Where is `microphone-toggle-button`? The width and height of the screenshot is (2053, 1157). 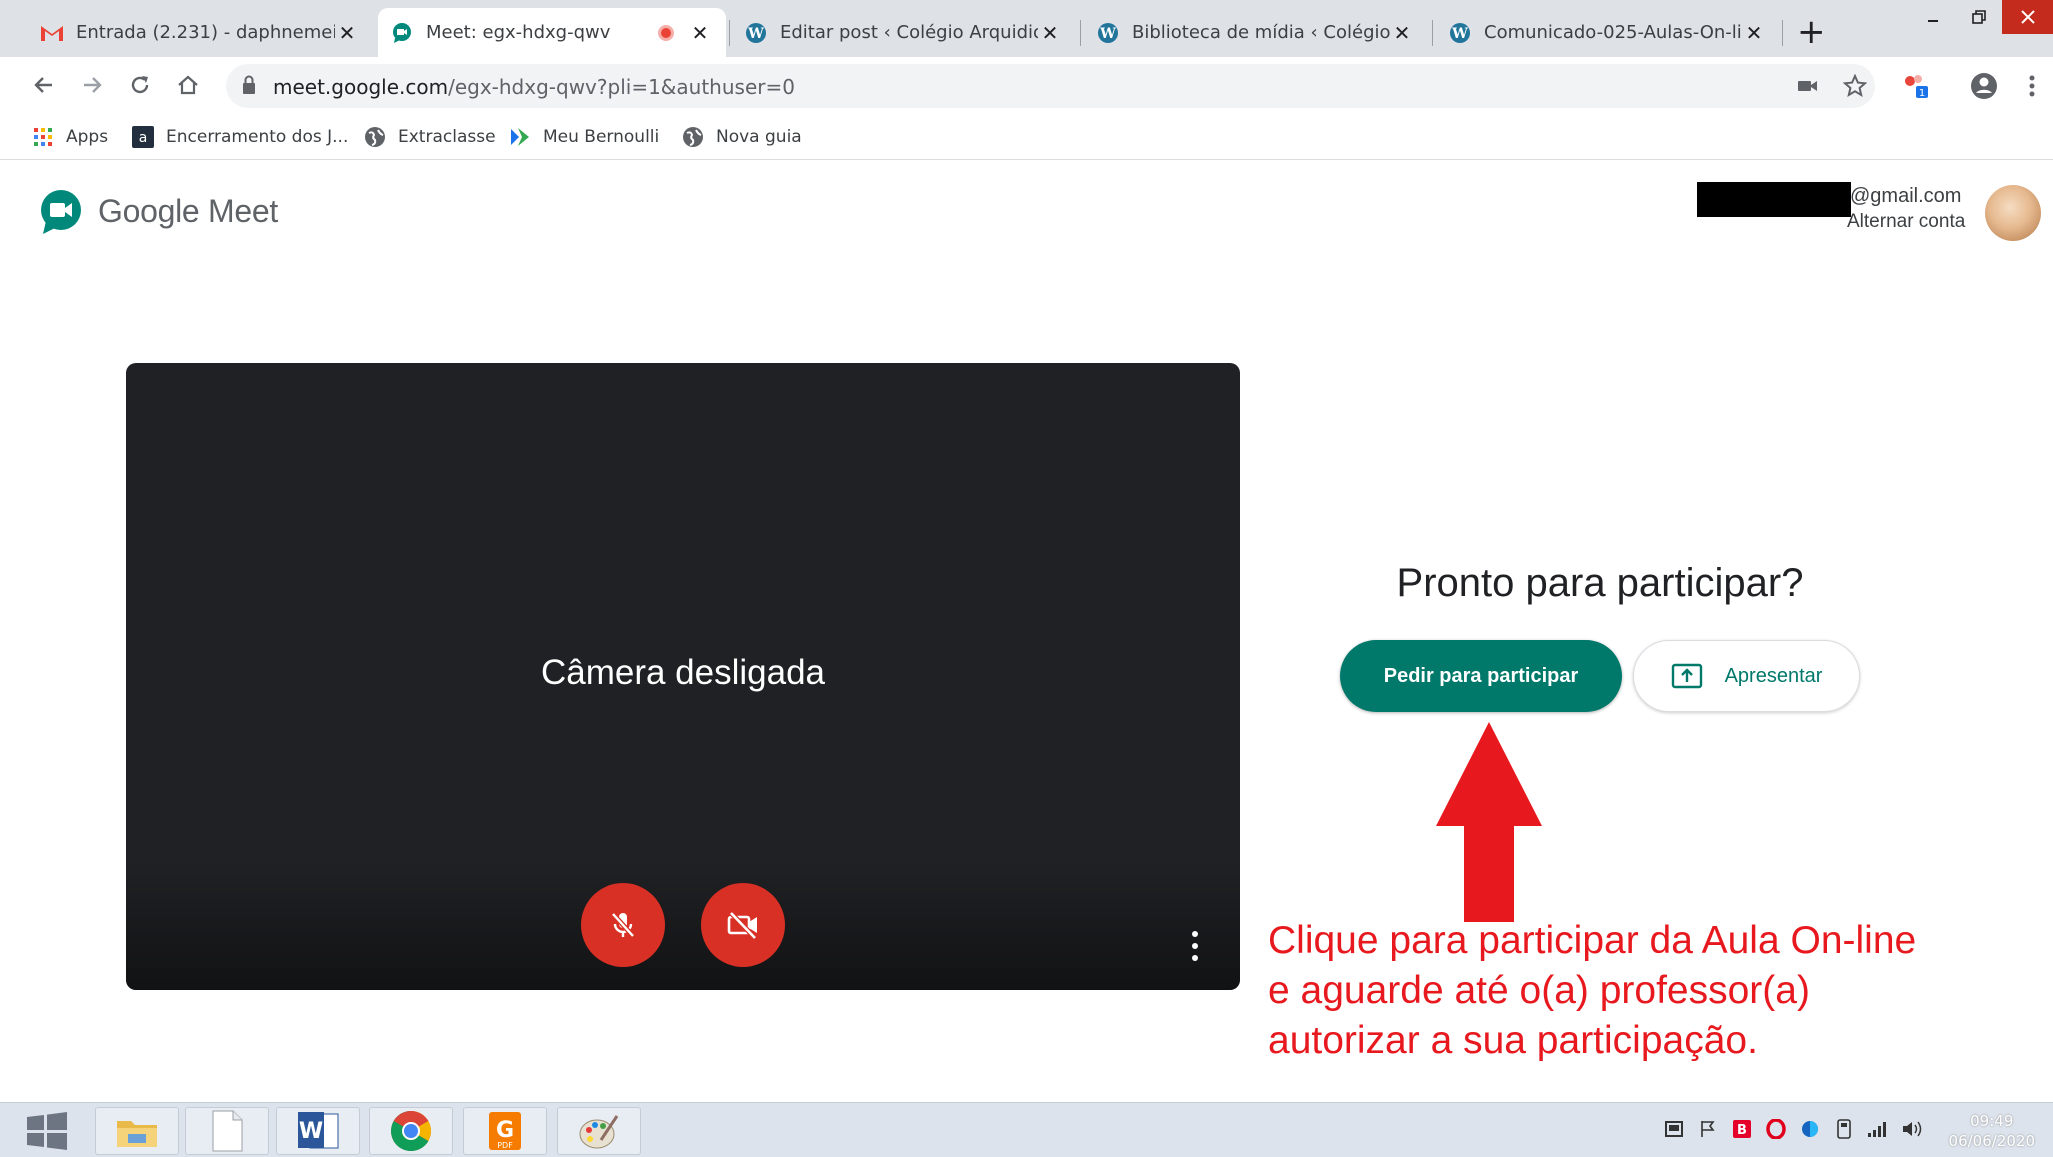 microphone-toggle-button is located at coordinates (623, 925).